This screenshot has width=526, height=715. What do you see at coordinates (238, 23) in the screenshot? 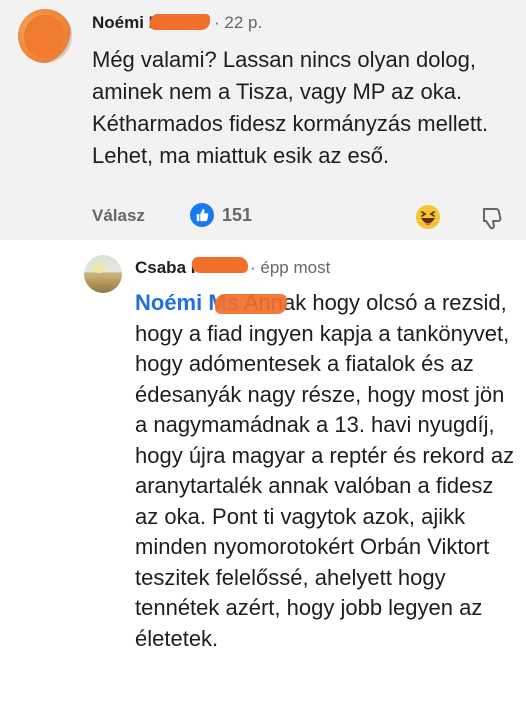
I see `comment-timestamp: · 22 p.` at bounding box center [238, 23].